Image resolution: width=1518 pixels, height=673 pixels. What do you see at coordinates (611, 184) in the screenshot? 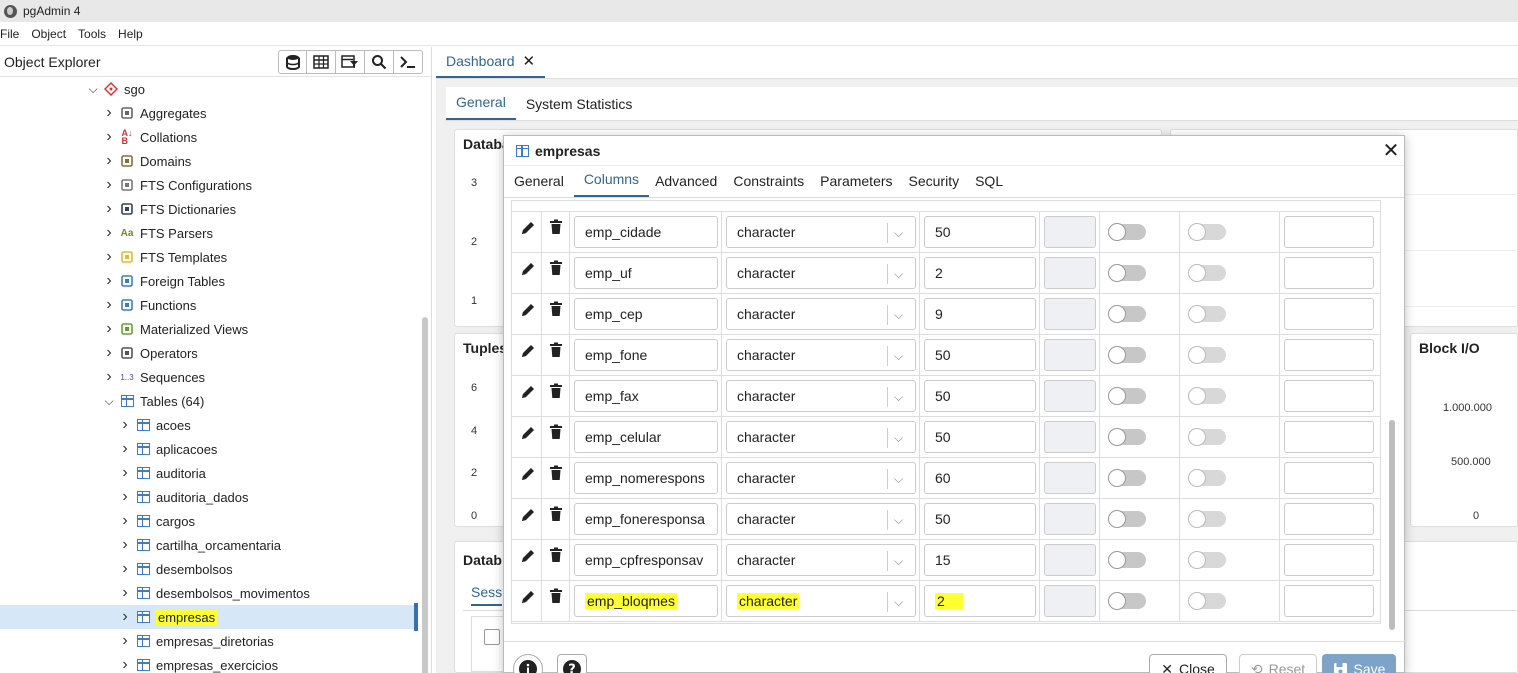
I see `tab-columns: Columns` at bounding box center [611, 184].